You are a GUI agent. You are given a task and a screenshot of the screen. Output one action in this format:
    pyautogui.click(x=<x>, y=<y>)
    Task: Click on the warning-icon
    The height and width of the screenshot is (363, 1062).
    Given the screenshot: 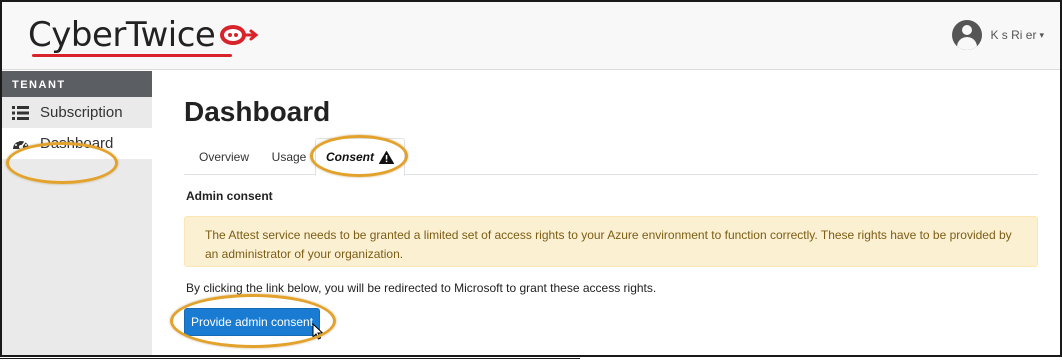 What is the action you would take?
    pyautogui.click(x=386, y=157)
    